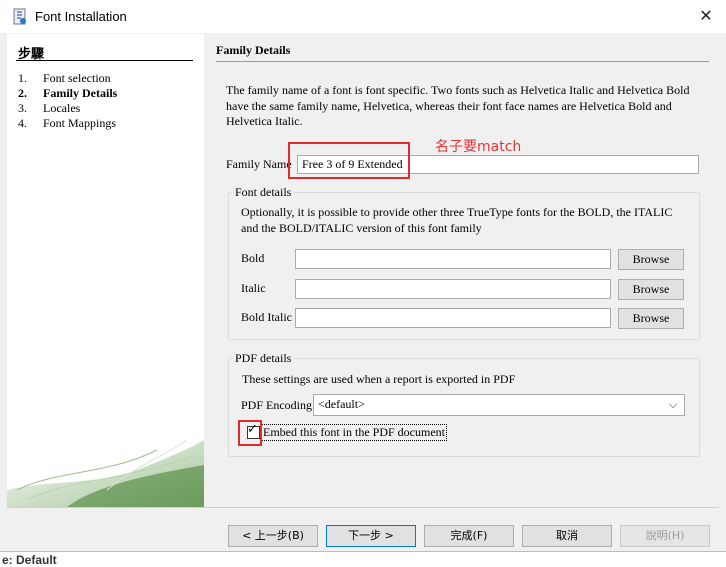 This screenshot has height=567, width=726. I want to click on pdf-encoding-select: <default>, so click(499, 405).